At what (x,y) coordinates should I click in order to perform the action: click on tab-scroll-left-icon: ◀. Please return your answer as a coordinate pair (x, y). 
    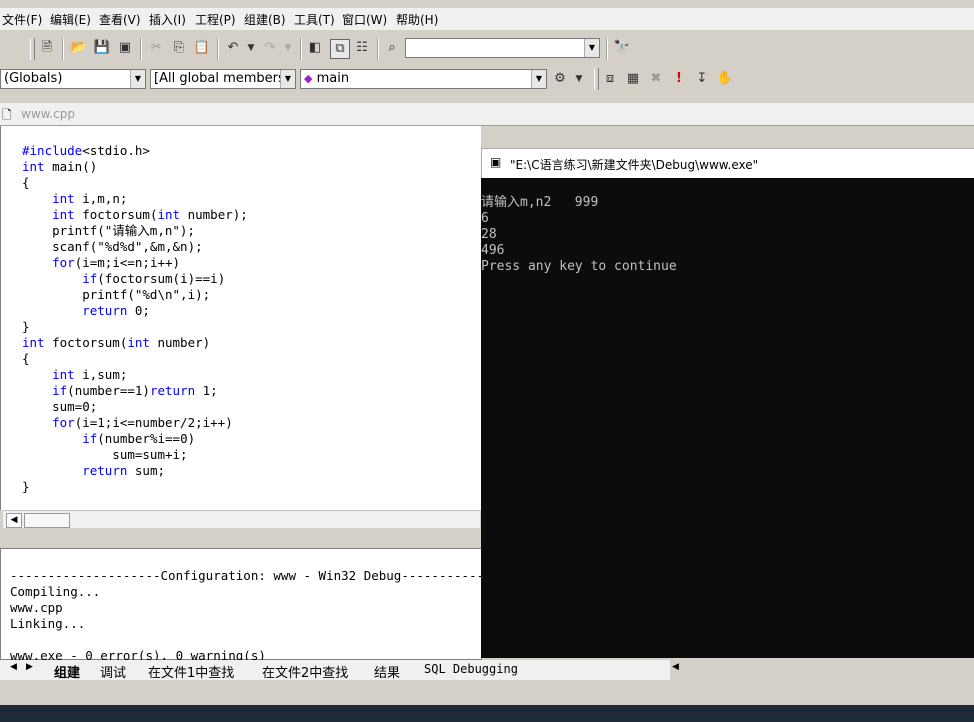
    Looking at the image, I should click on (13, 667).